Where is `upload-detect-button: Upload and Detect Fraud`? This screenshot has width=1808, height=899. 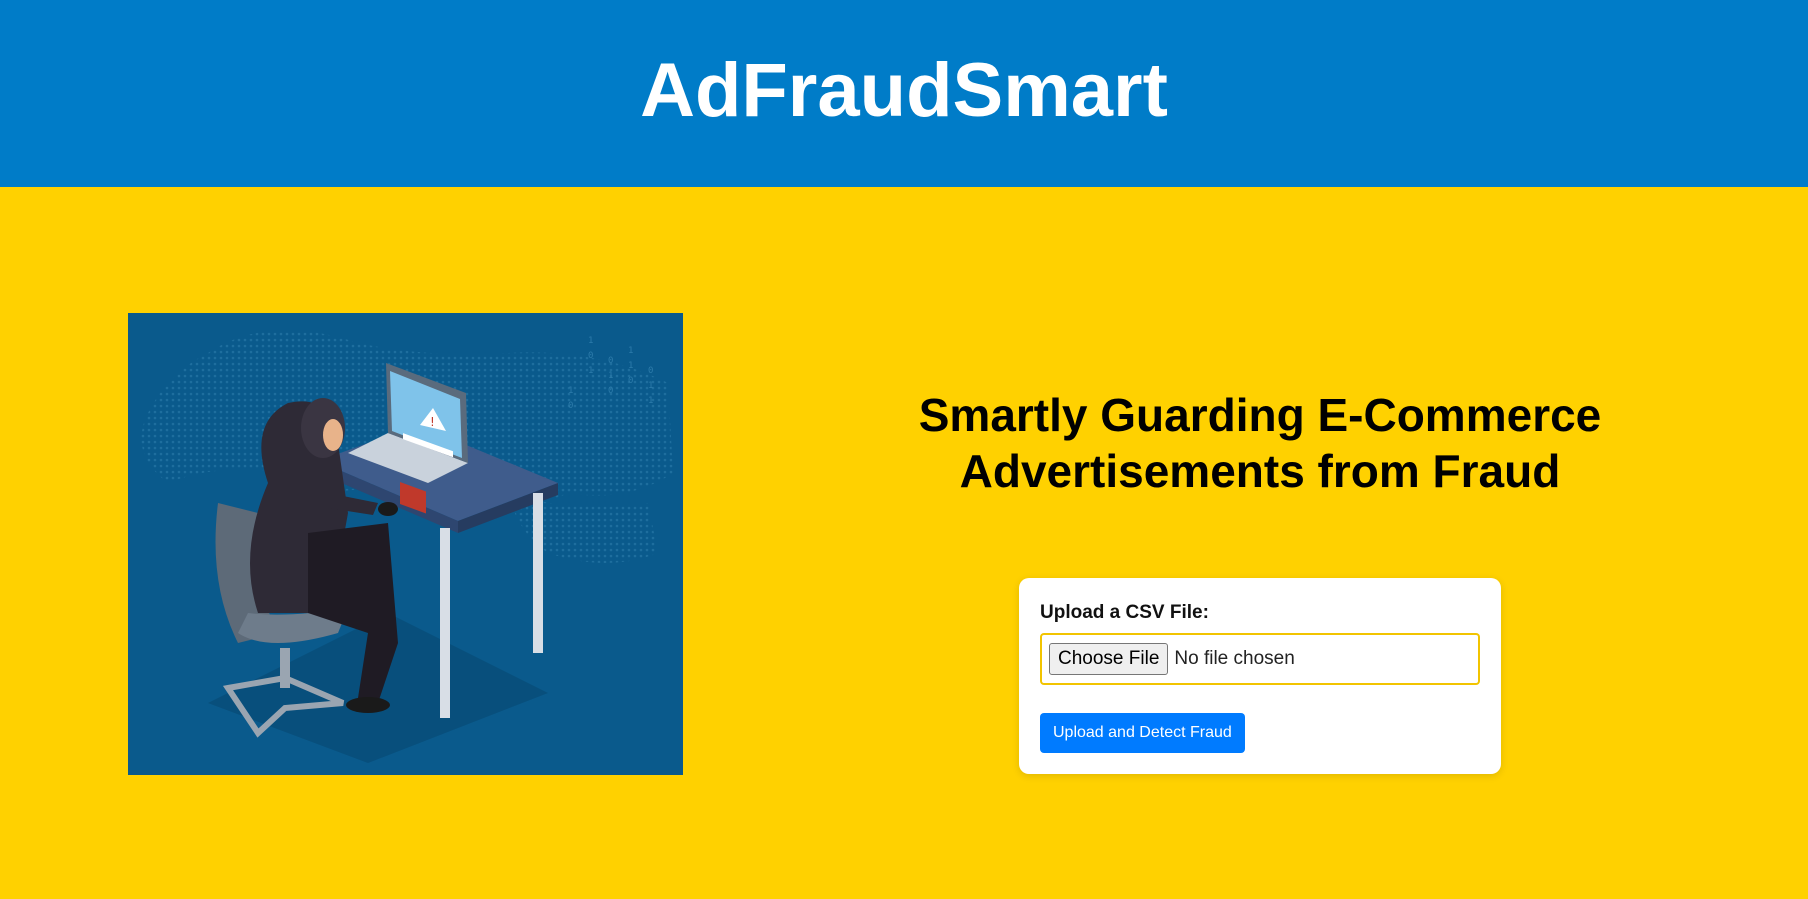 upload-detect-button: Upload and Detect Fraud is located at coordinates (1142, 733).